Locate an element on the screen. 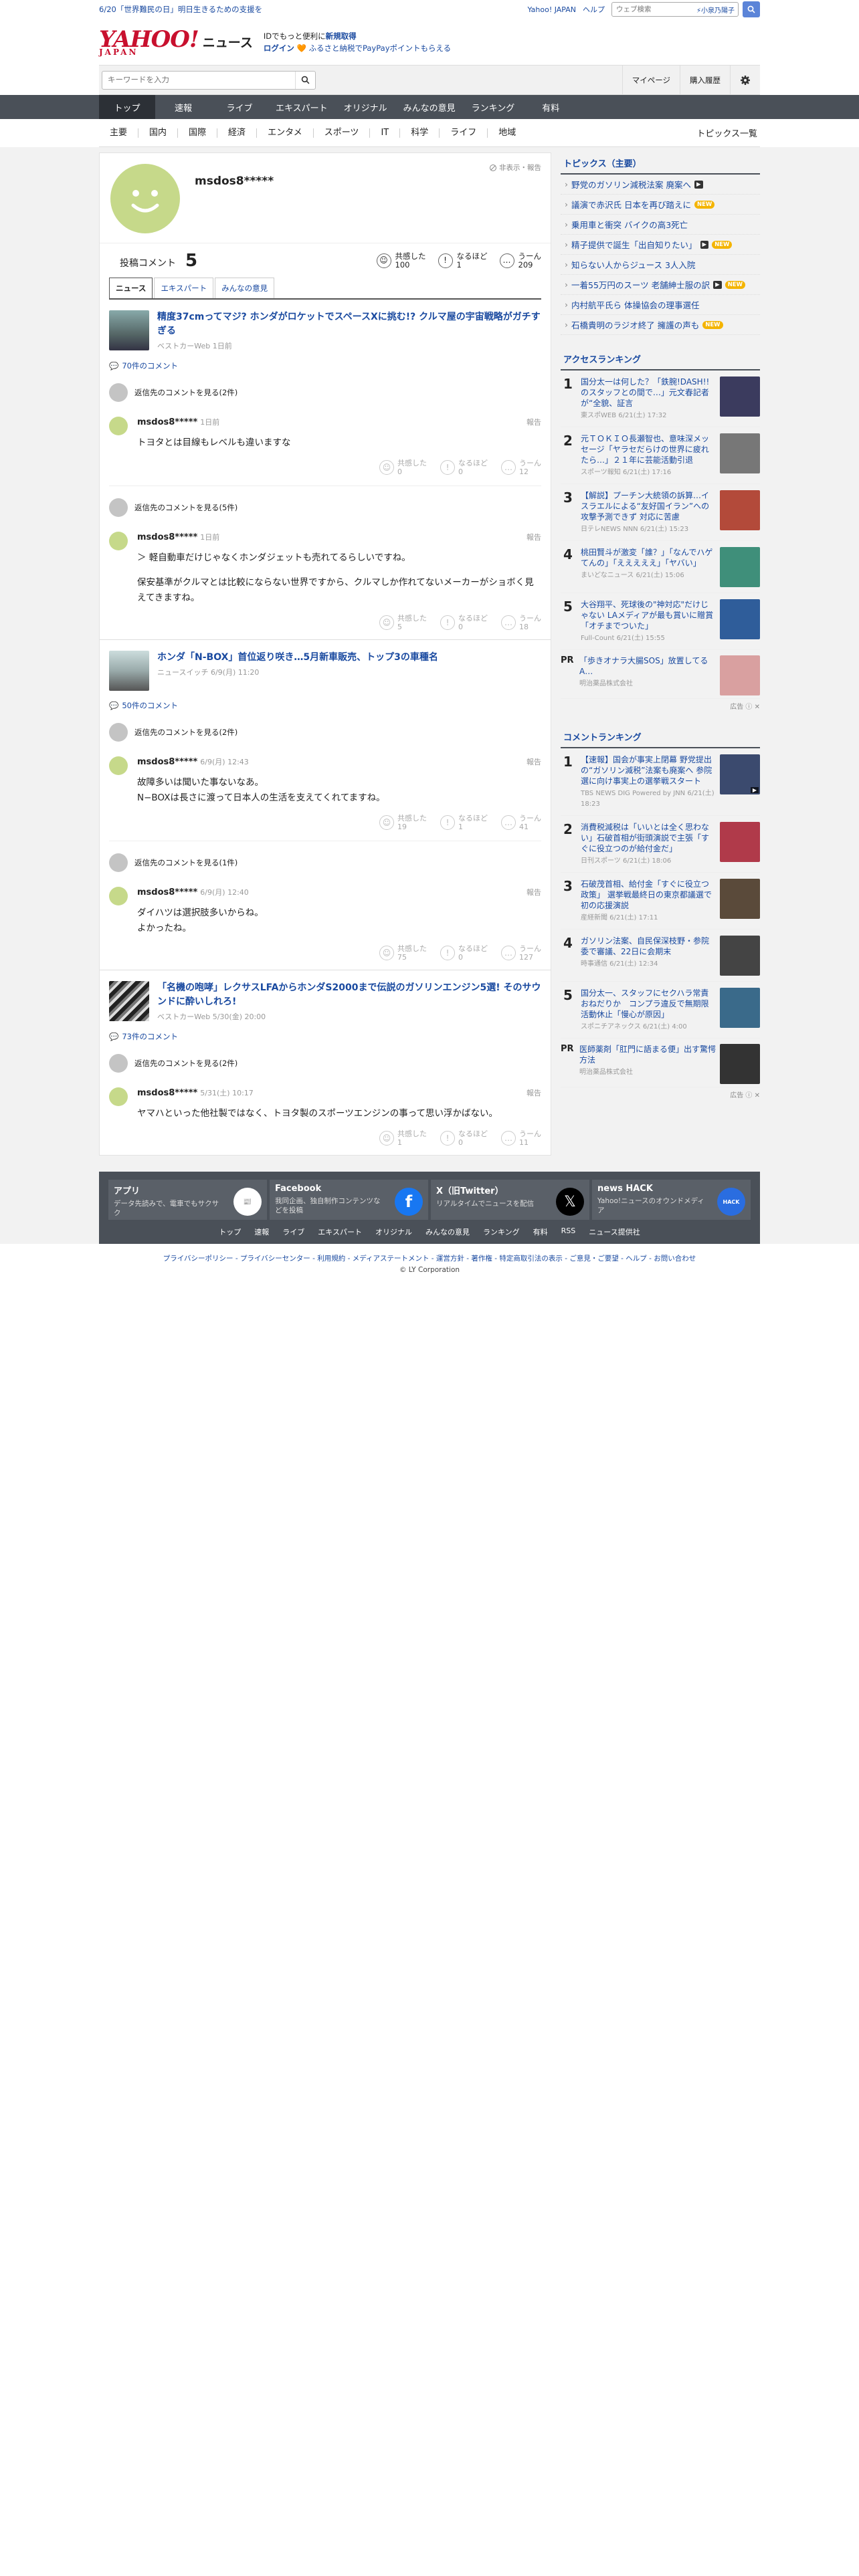 The height and width of the screenshot is (2576, 859). subnav-item: 地域 is located at coordinates (508, 133).